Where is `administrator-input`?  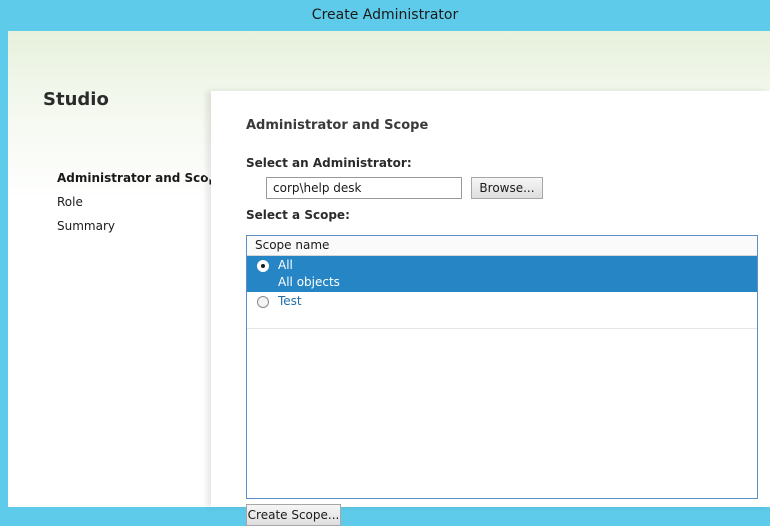
administrator-input is located at coordinates (364, 188).